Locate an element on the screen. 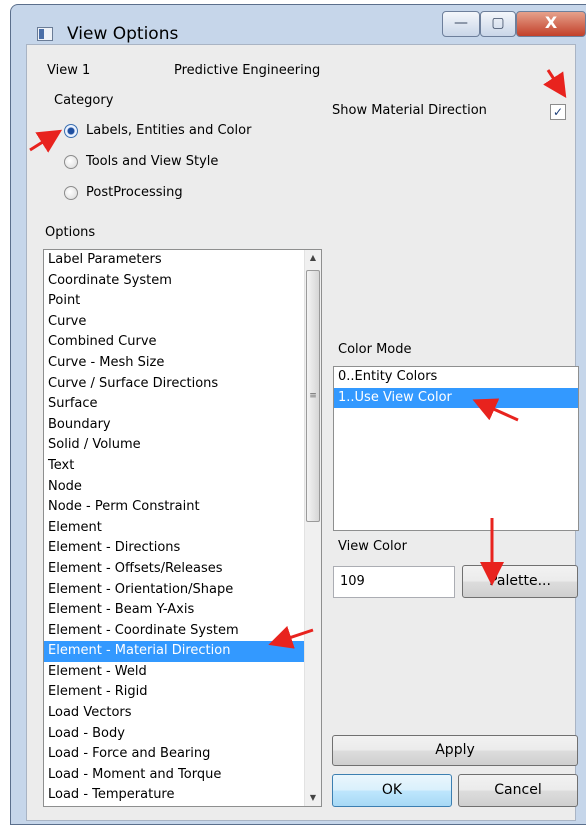  category-radio-option: PostProcessing is located at coordinates (123, 192).